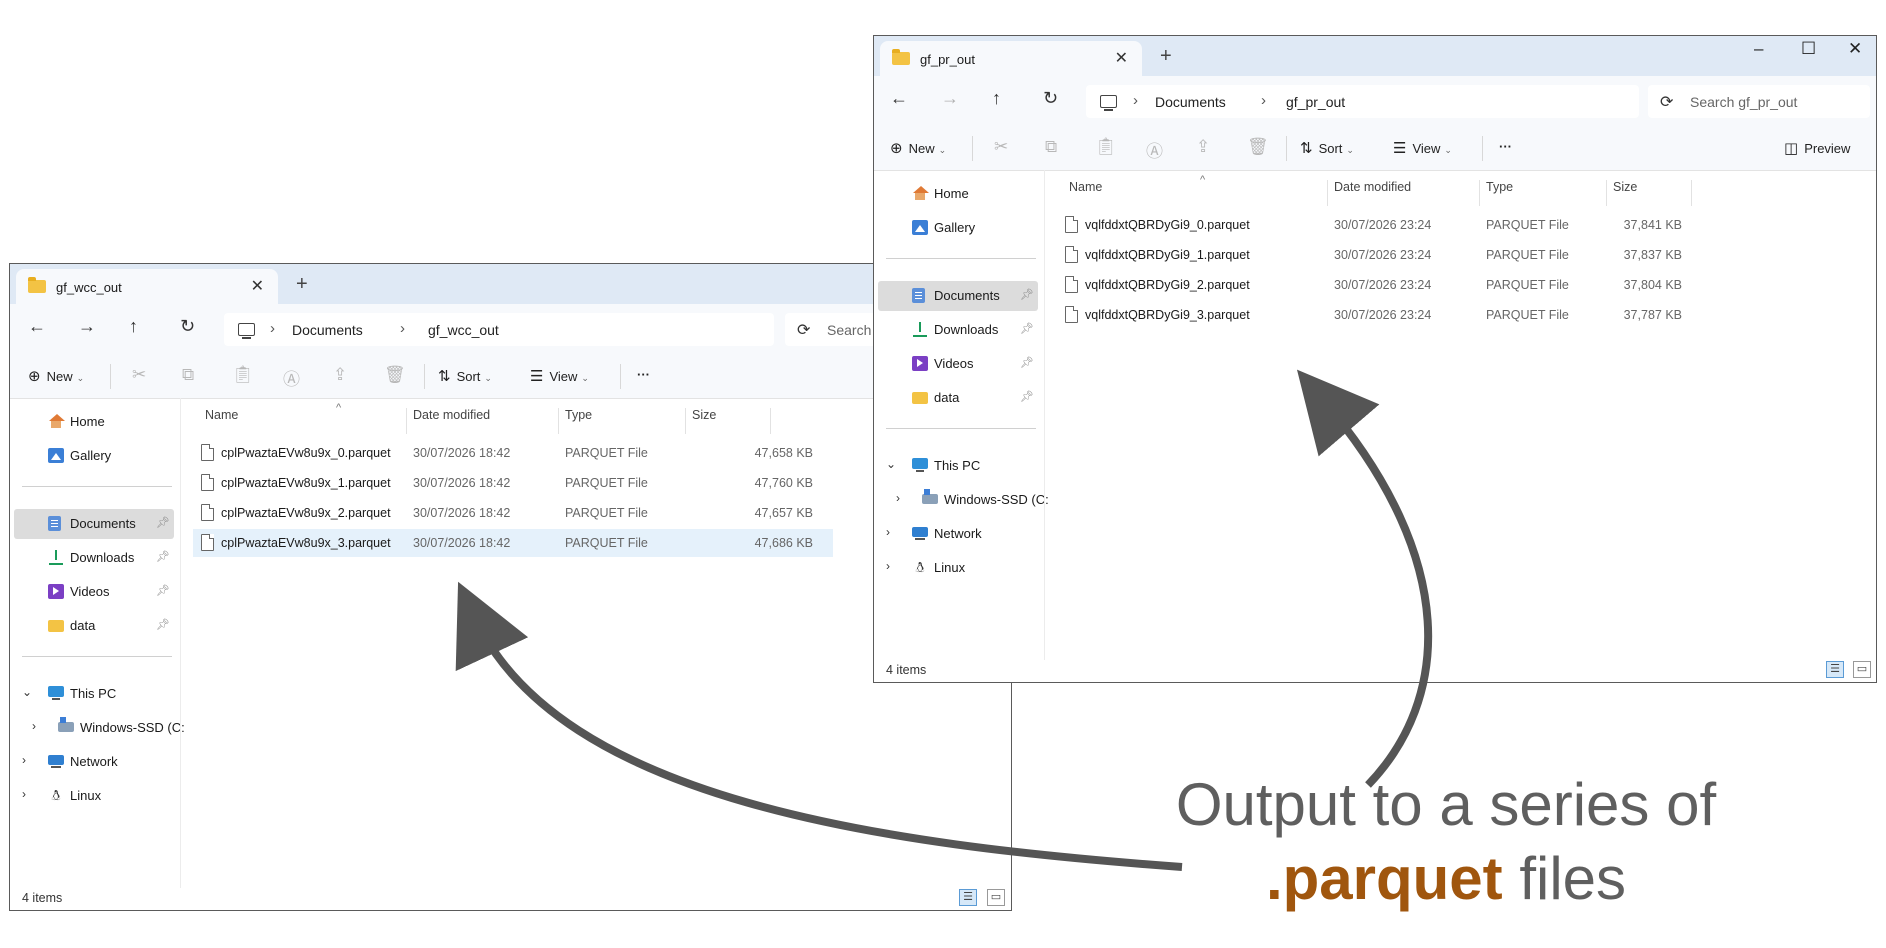 The width and height of the screenshot is (1886, 948). I want to click on maximize-icon: ☐, so click(1808, 49).